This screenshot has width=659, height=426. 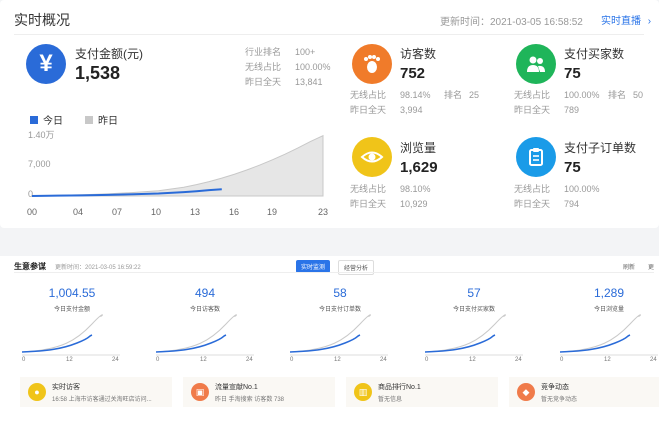 What do you see at coordinates (547, 204) in the screenshot?
I see `orders-yesterday: 昨日全天 794` at bounding box center [547, 204].